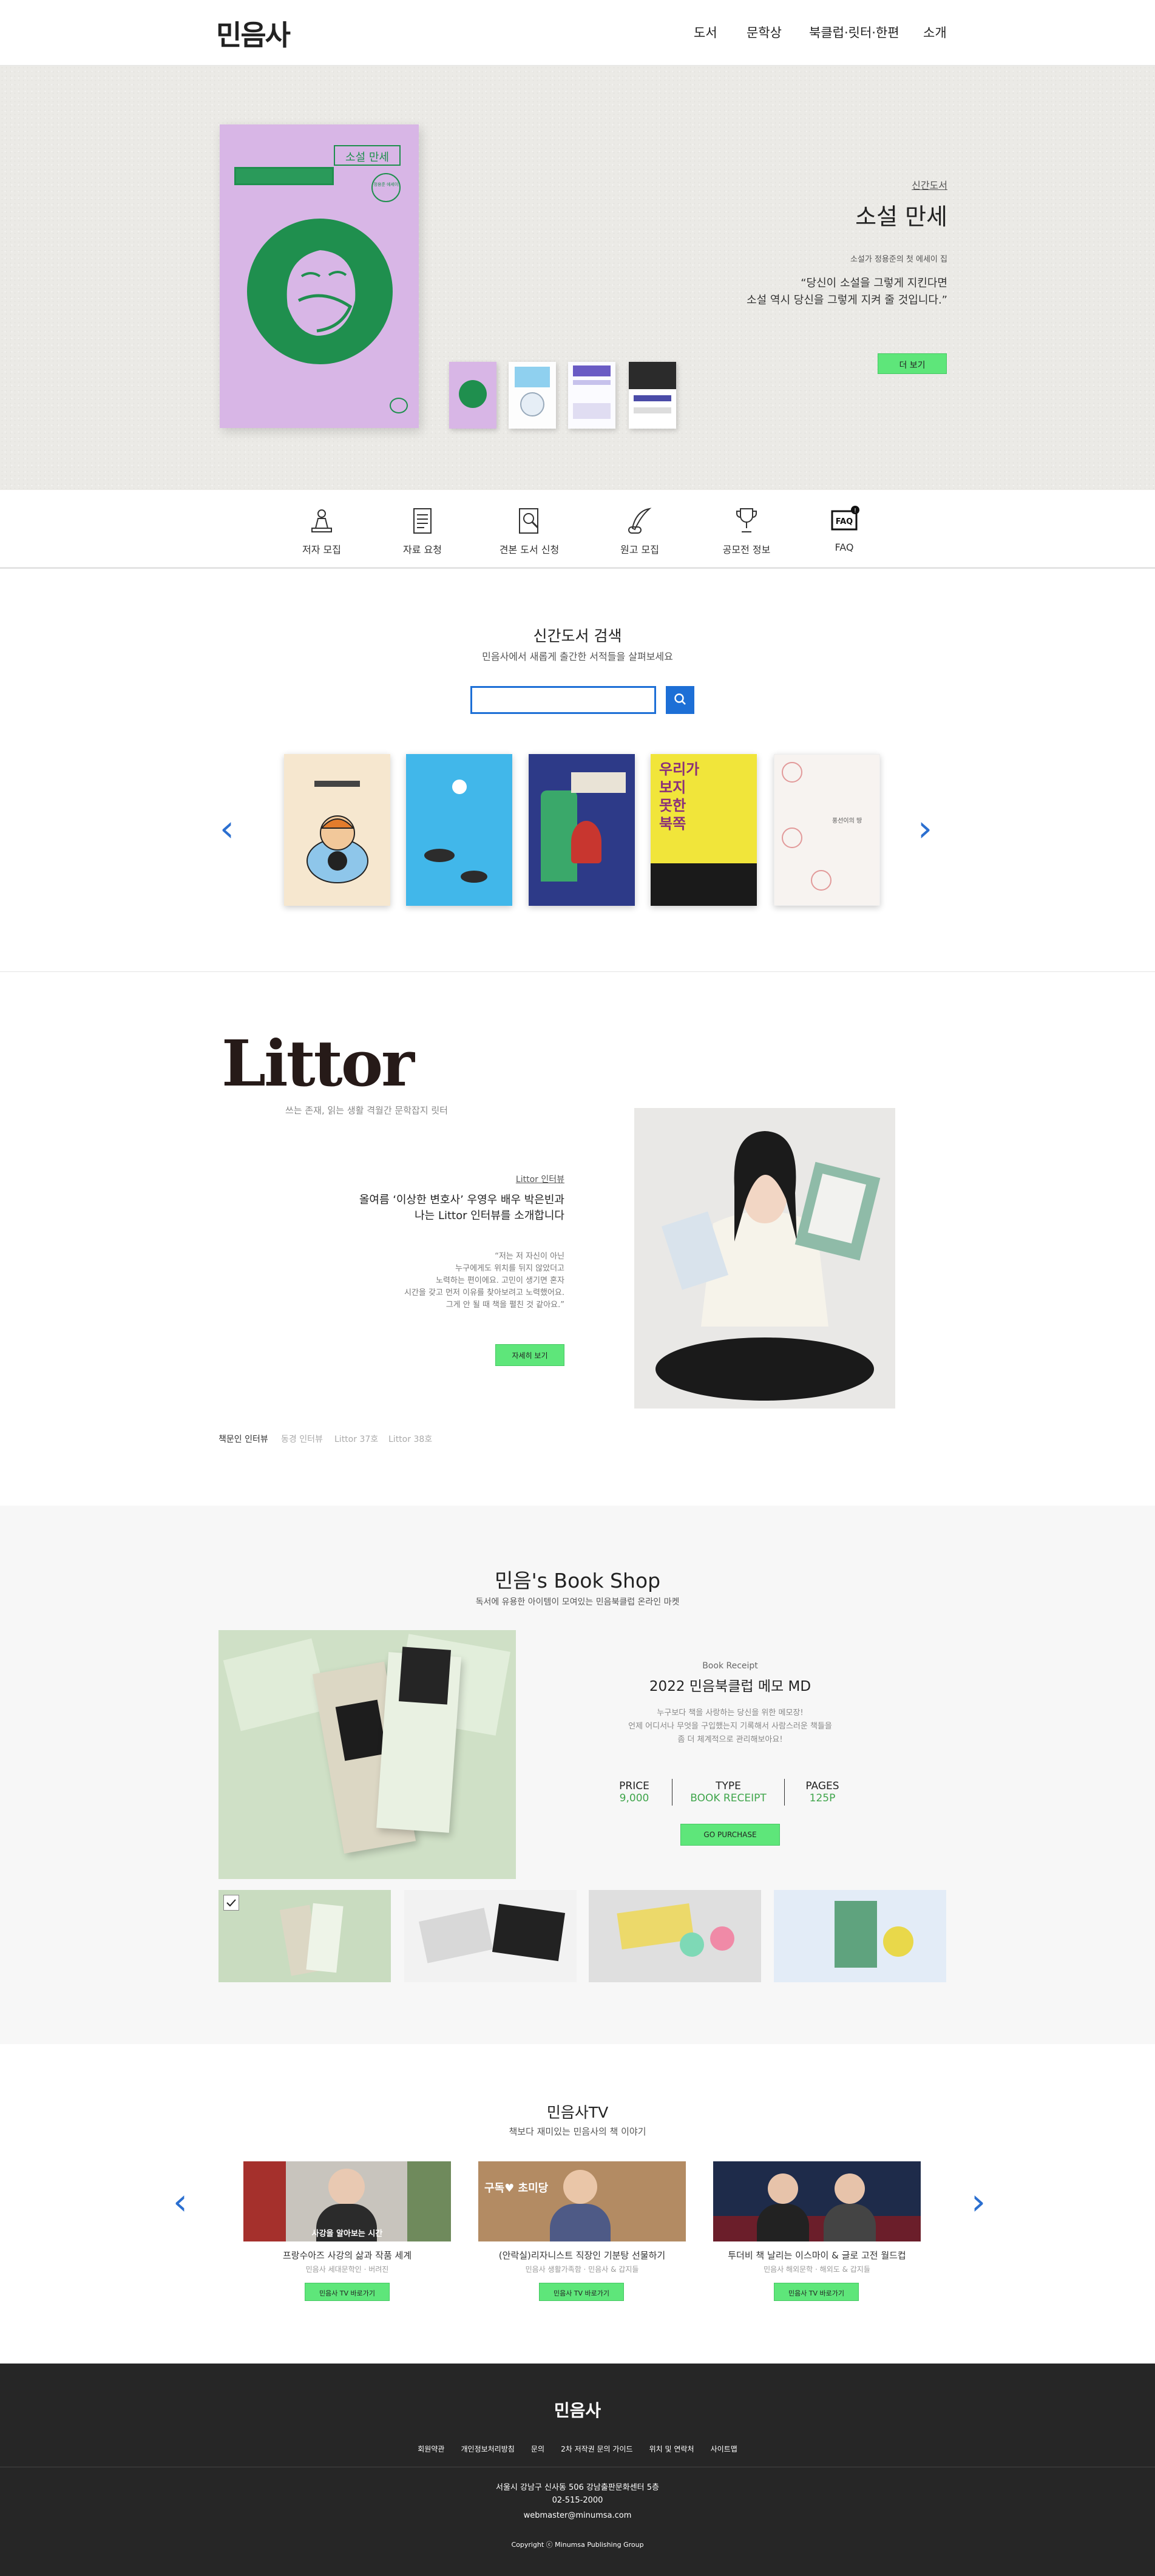 The image size is (1155, 2576). What do you see at coordinates (847, 300) in the screenshot?
I see `hero-quote-line2: 소설 역시 당신을 그렇게 지켜 줄 것입니다.”` at bounding box center [847, 300].